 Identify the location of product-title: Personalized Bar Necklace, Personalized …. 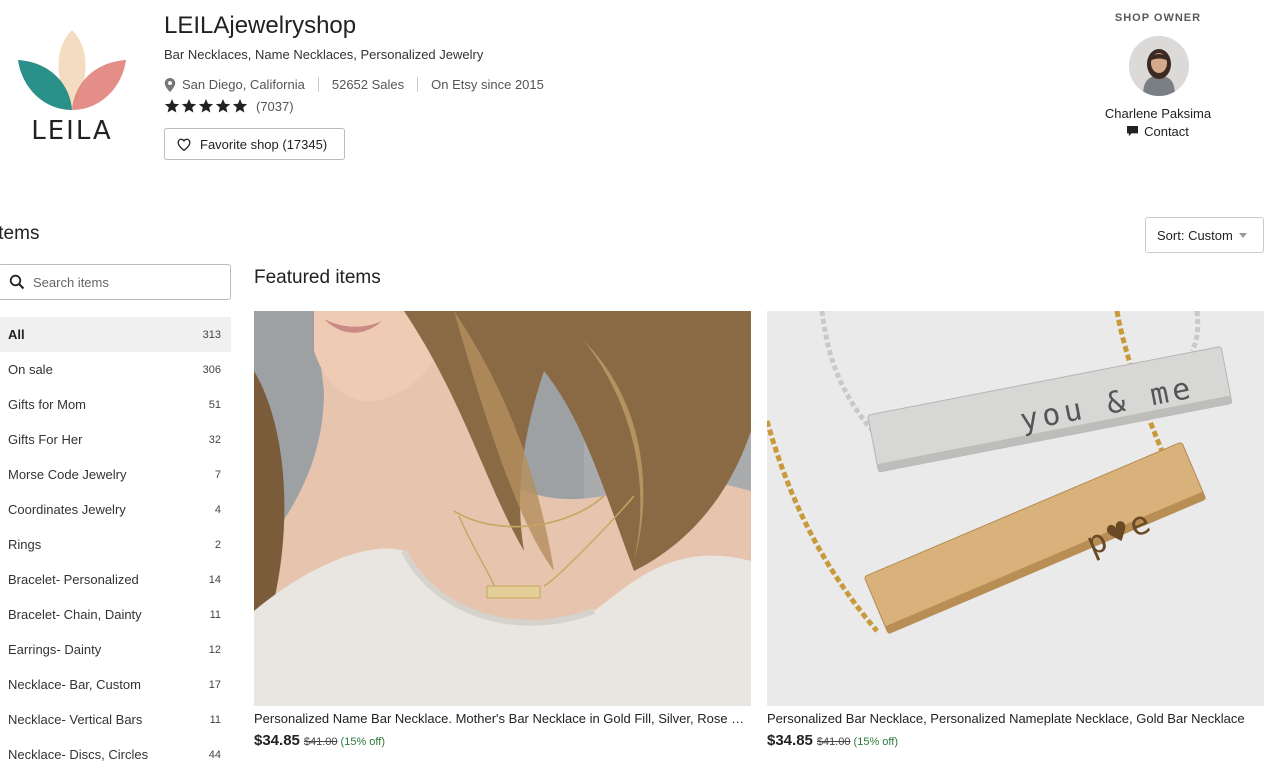
(1015, 718).